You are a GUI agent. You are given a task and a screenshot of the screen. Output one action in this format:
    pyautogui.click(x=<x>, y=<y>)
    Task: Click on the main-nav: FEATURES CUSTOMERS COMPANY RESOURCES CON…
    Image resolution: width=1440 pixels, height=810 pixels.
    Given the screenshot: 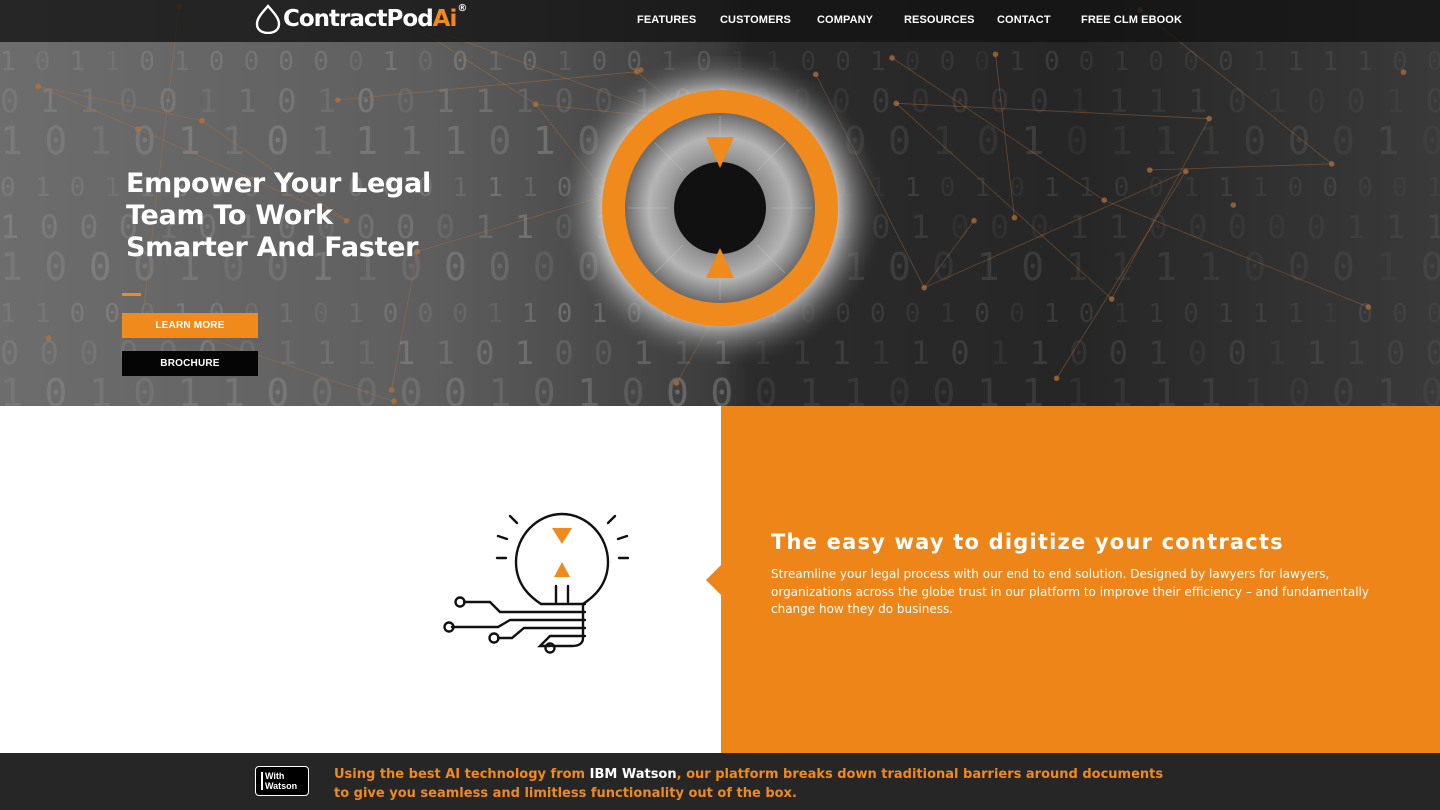 What is the action you would take?
    pyautogui.click(x=720, y=21)
    